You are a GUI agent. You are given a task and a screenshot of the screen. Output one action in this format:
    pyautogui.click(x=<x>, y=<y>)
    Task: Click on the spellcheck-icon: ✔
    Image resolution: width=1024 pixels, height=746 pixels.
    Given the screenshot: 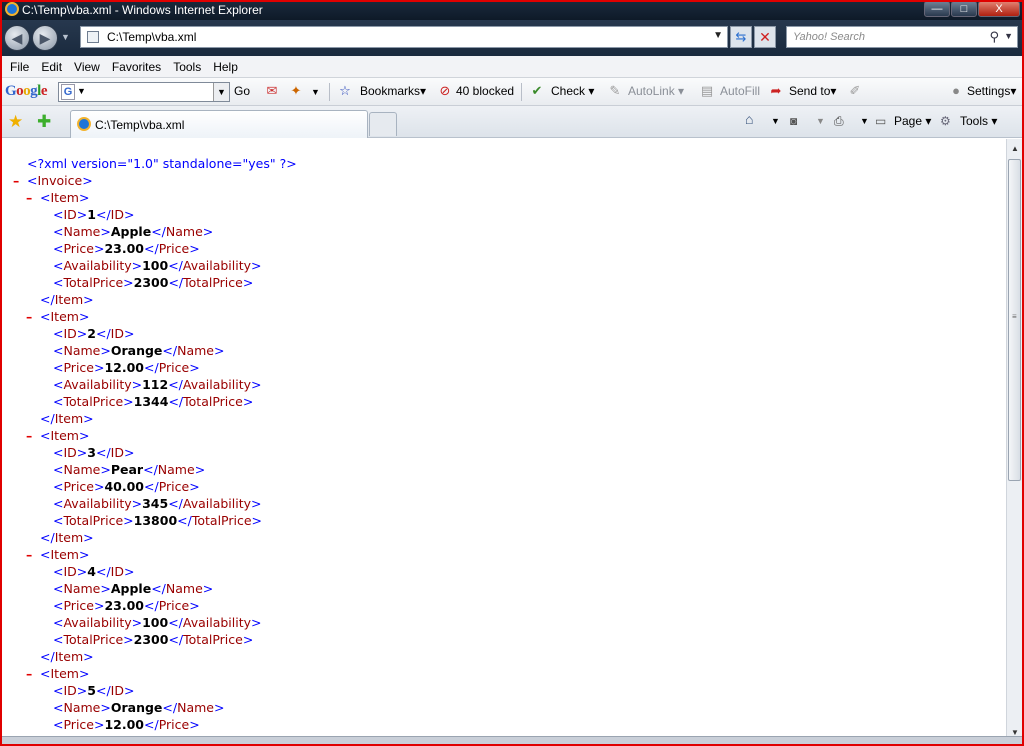 What is the action you would take?
    pyautogui.click(x=537, y=90)
    